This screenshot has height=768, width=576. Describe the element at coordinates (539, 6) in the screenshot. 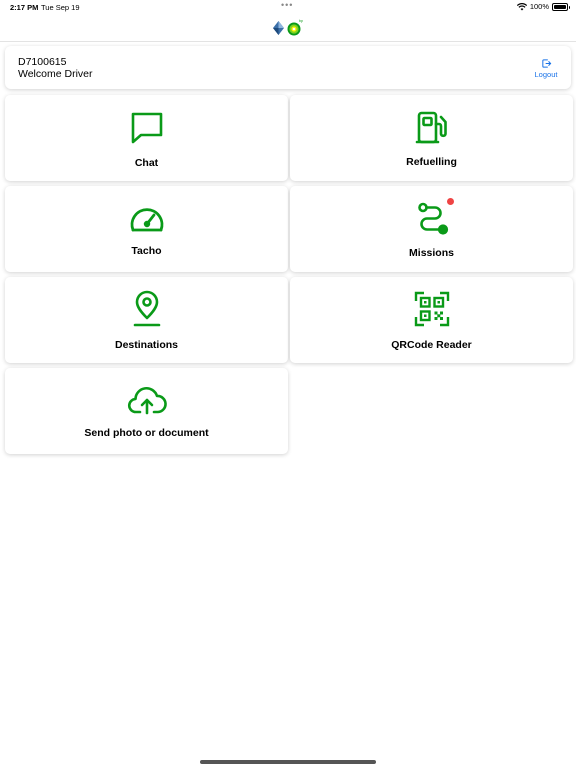

I see `battery-percent: 100%` at that location.